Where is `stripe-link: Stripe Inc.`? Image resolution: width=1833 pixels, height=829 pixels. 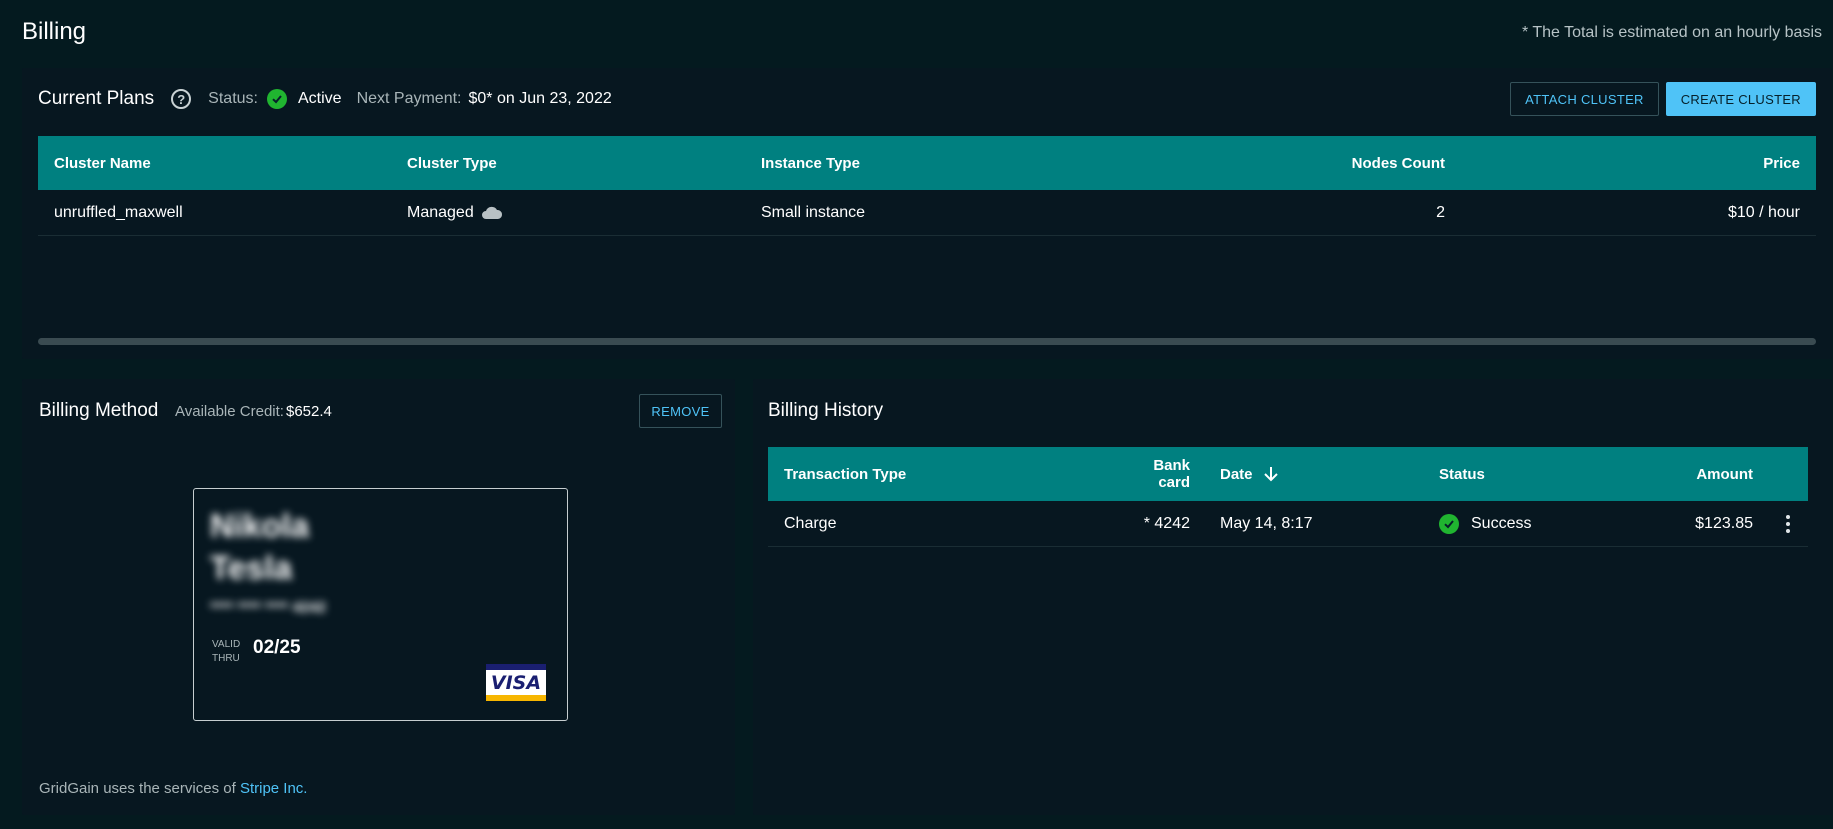 stripe-link: Stripe Inc. is located at coordinates (274, 788).